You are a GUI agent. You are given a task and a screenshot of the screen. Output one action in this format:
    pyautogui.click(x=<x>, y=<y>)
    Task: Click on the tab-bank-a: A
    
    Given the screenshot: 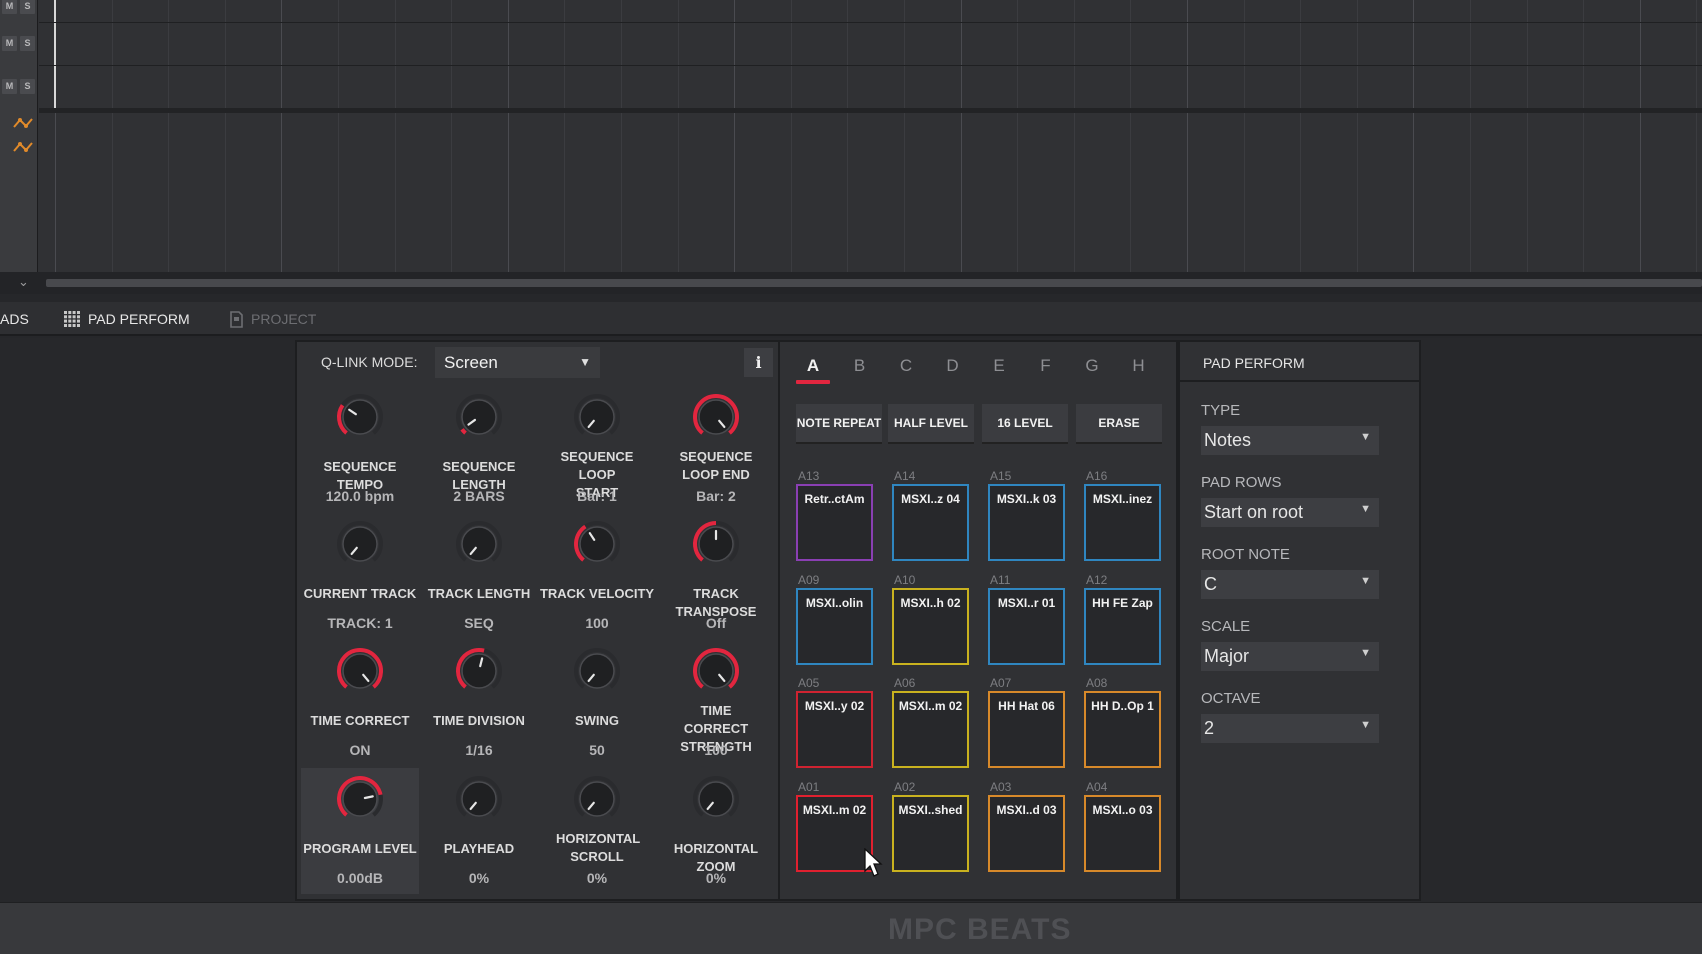 What is the action you would take?
    pyautogui.click(x=813, y=368)
    